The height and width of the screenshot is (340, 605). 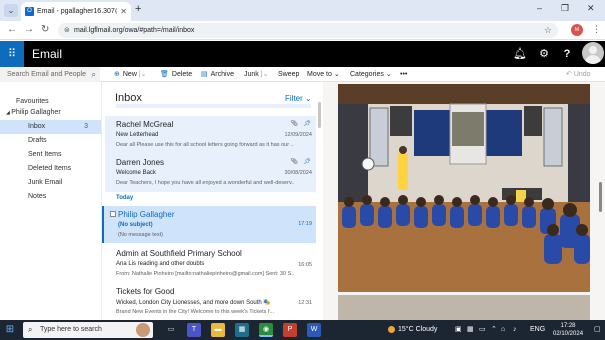 What do you see at coordinates (125, 198) in the screenshot?
I see `today-group-header: Today` at bounding box center [125, 198].